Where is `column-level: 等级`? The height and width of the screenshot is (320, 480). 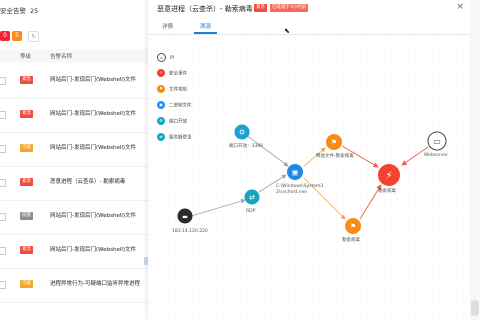
column-level: 等级 is located at coordinates (26, 57).